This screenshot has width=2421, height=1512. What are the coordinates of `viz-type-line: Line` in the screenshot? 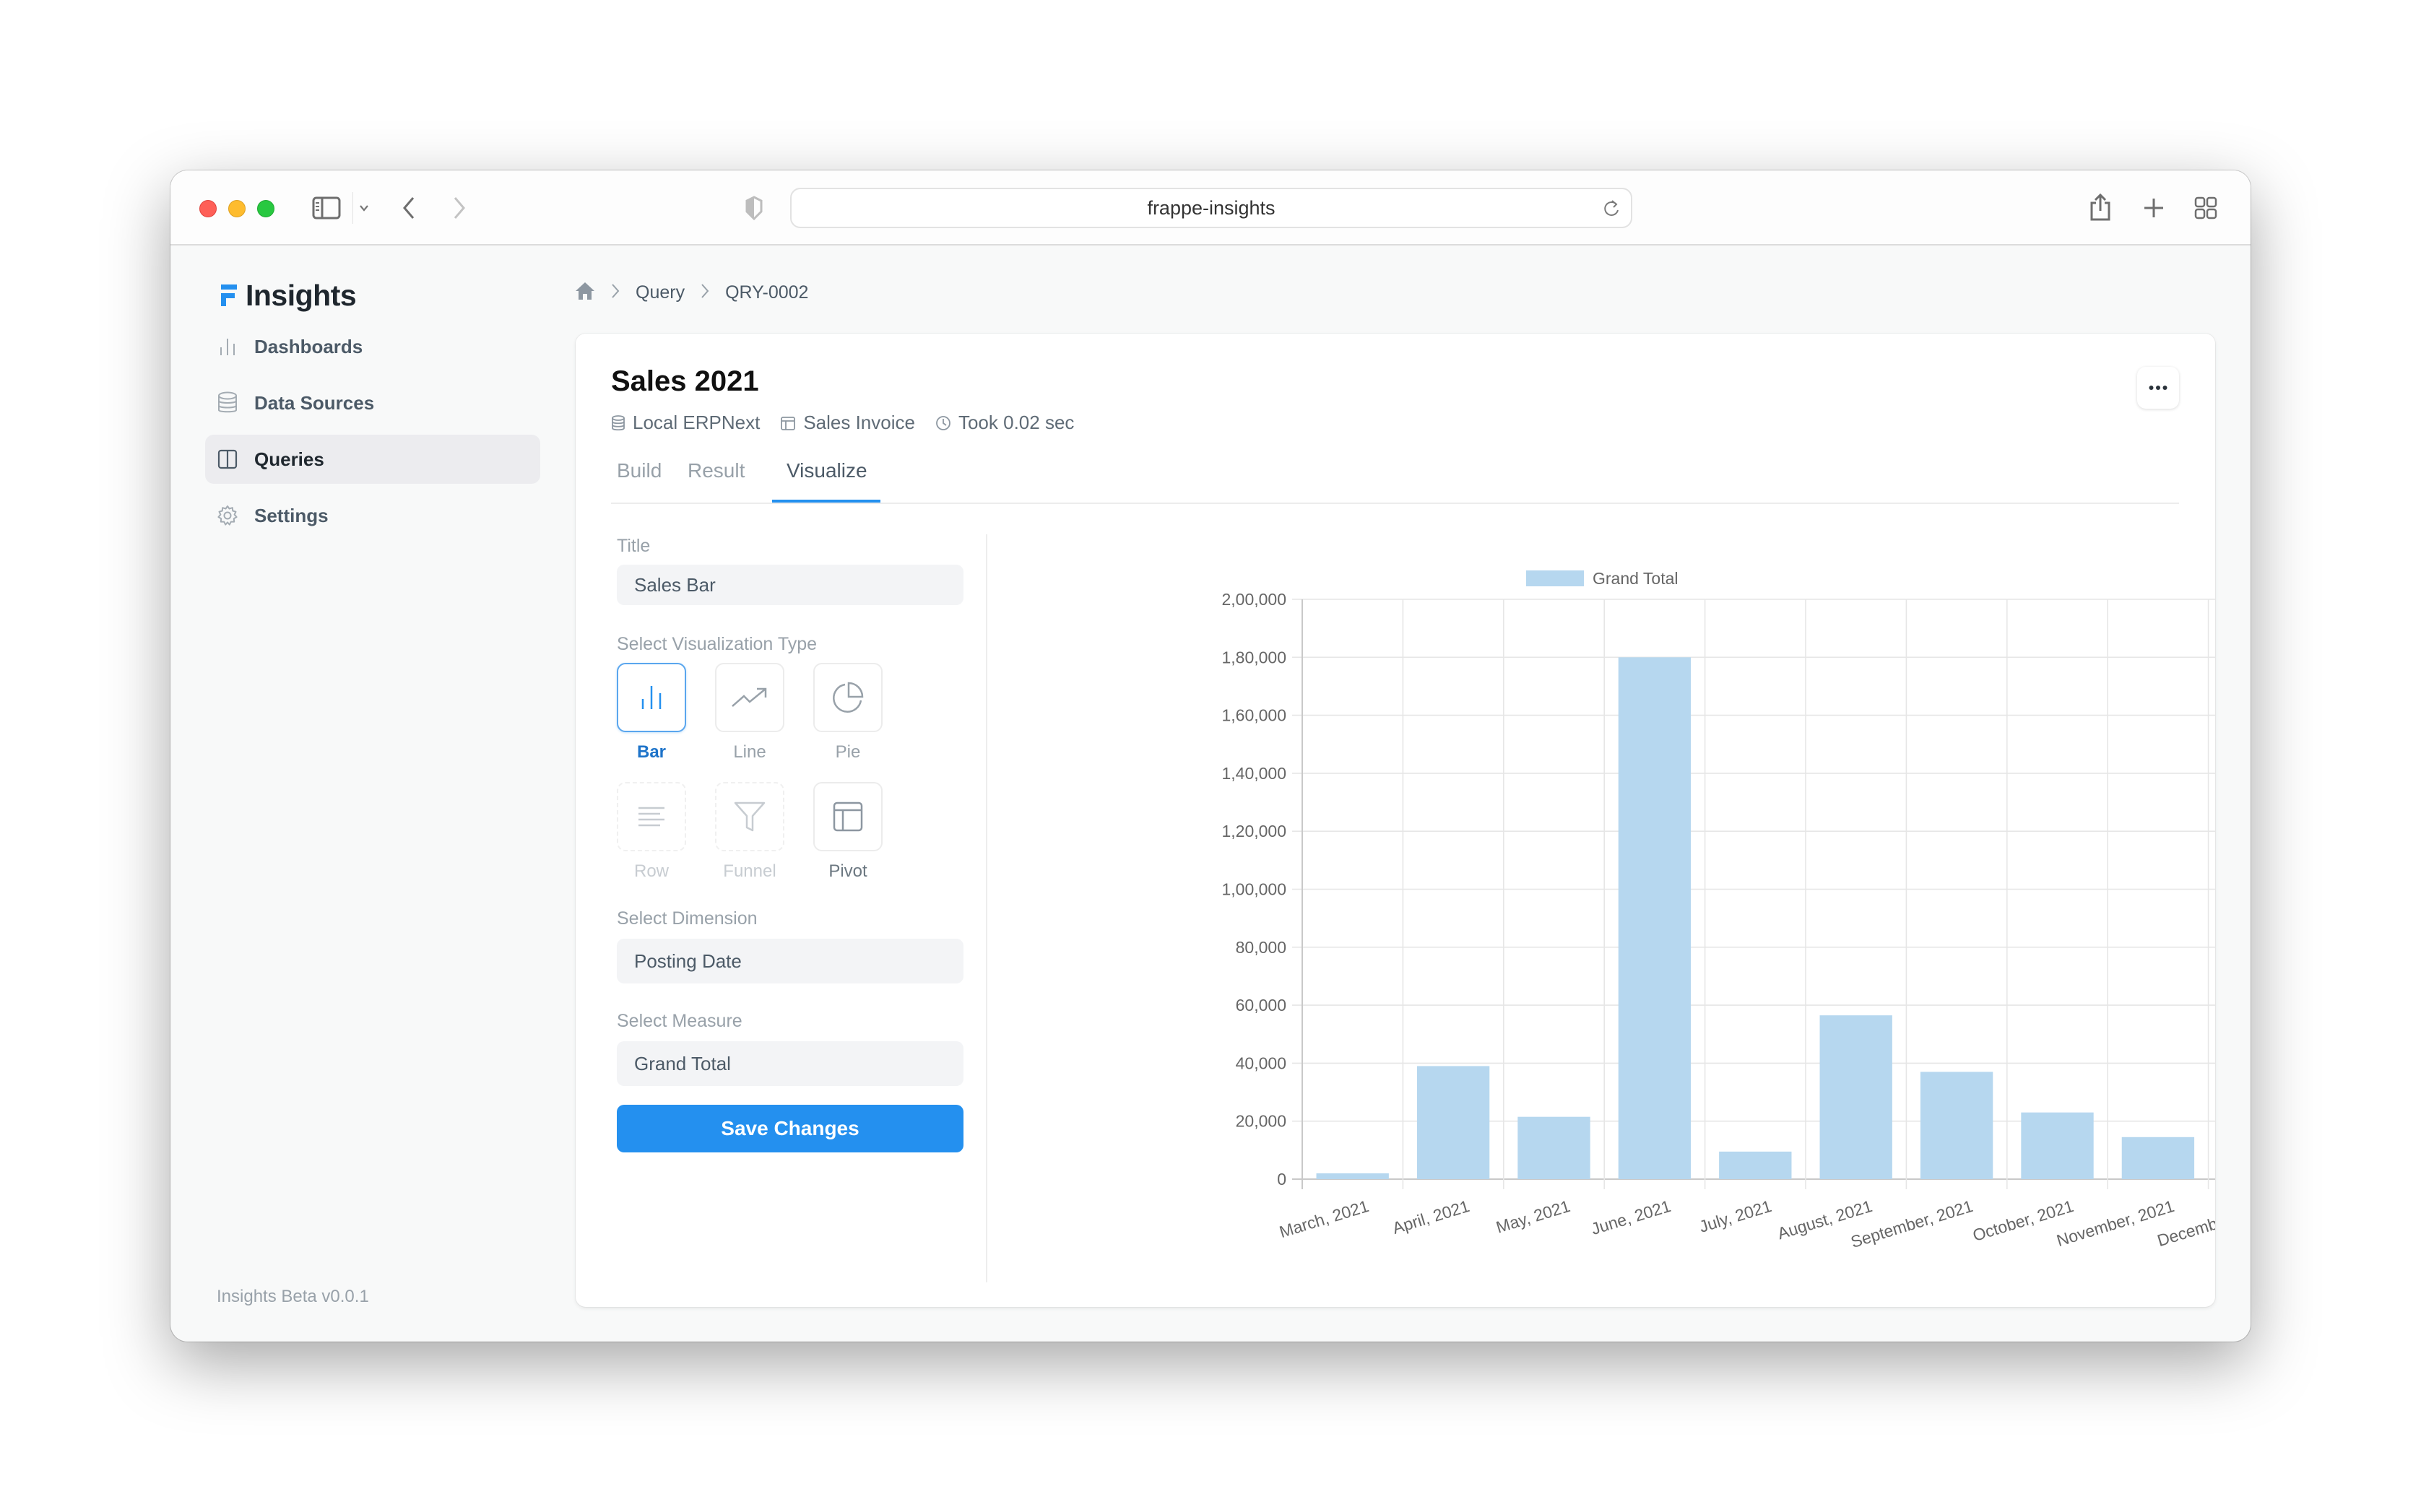 It's located at (749, 712).